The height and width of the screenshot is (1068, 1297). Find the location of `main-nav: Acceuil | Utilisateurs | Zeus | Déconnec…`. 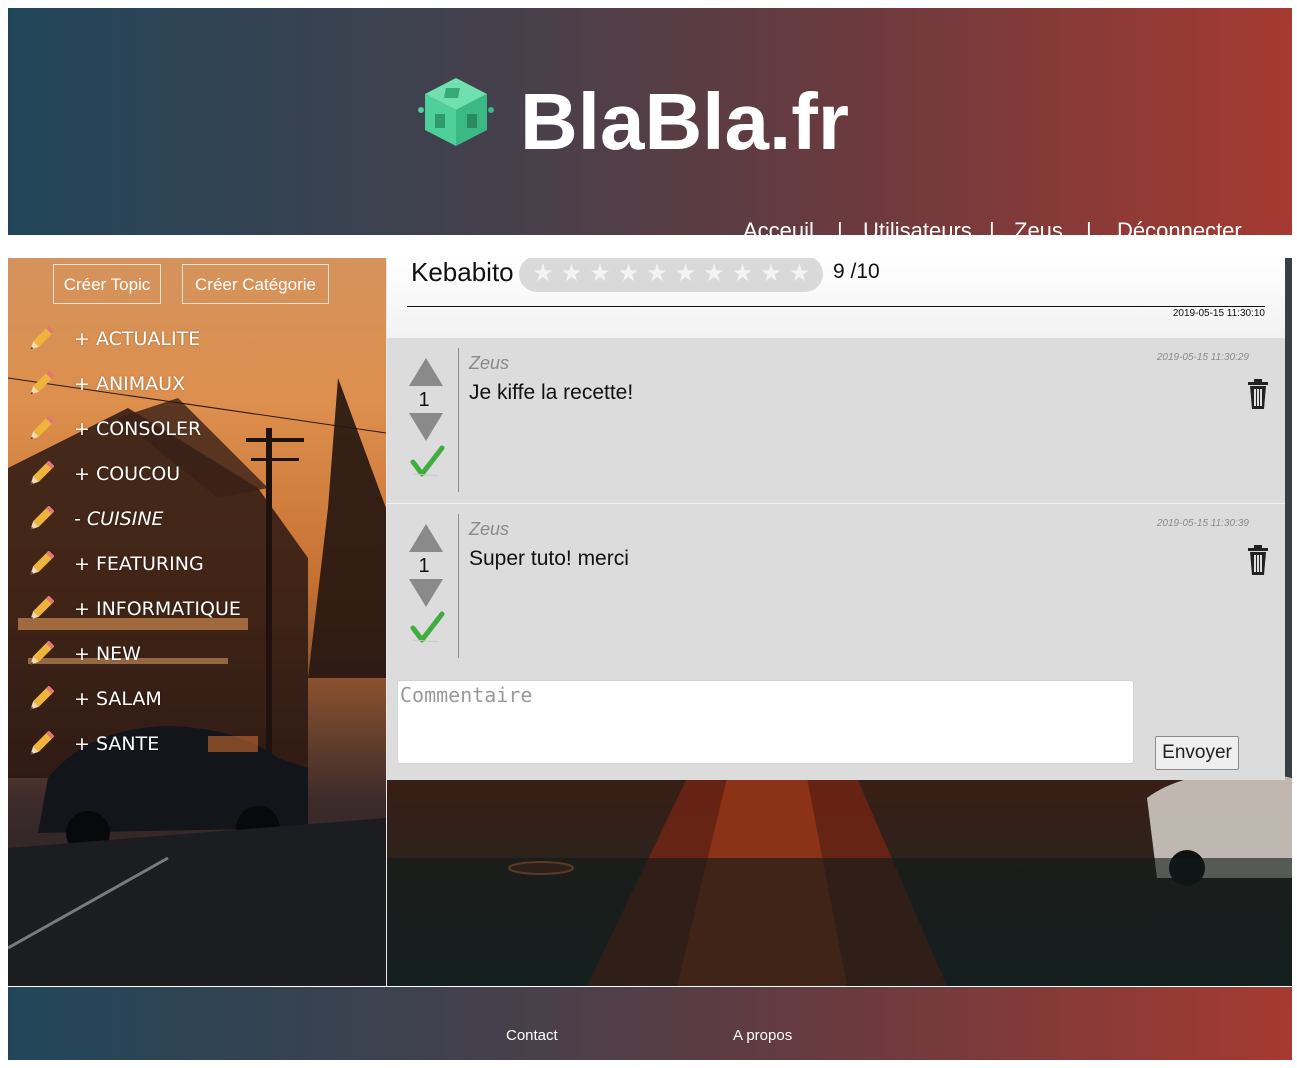

main-nav: Acceuil | Utilisateurs | Zeus | Déconnec… is located at coordinates (650, 231).